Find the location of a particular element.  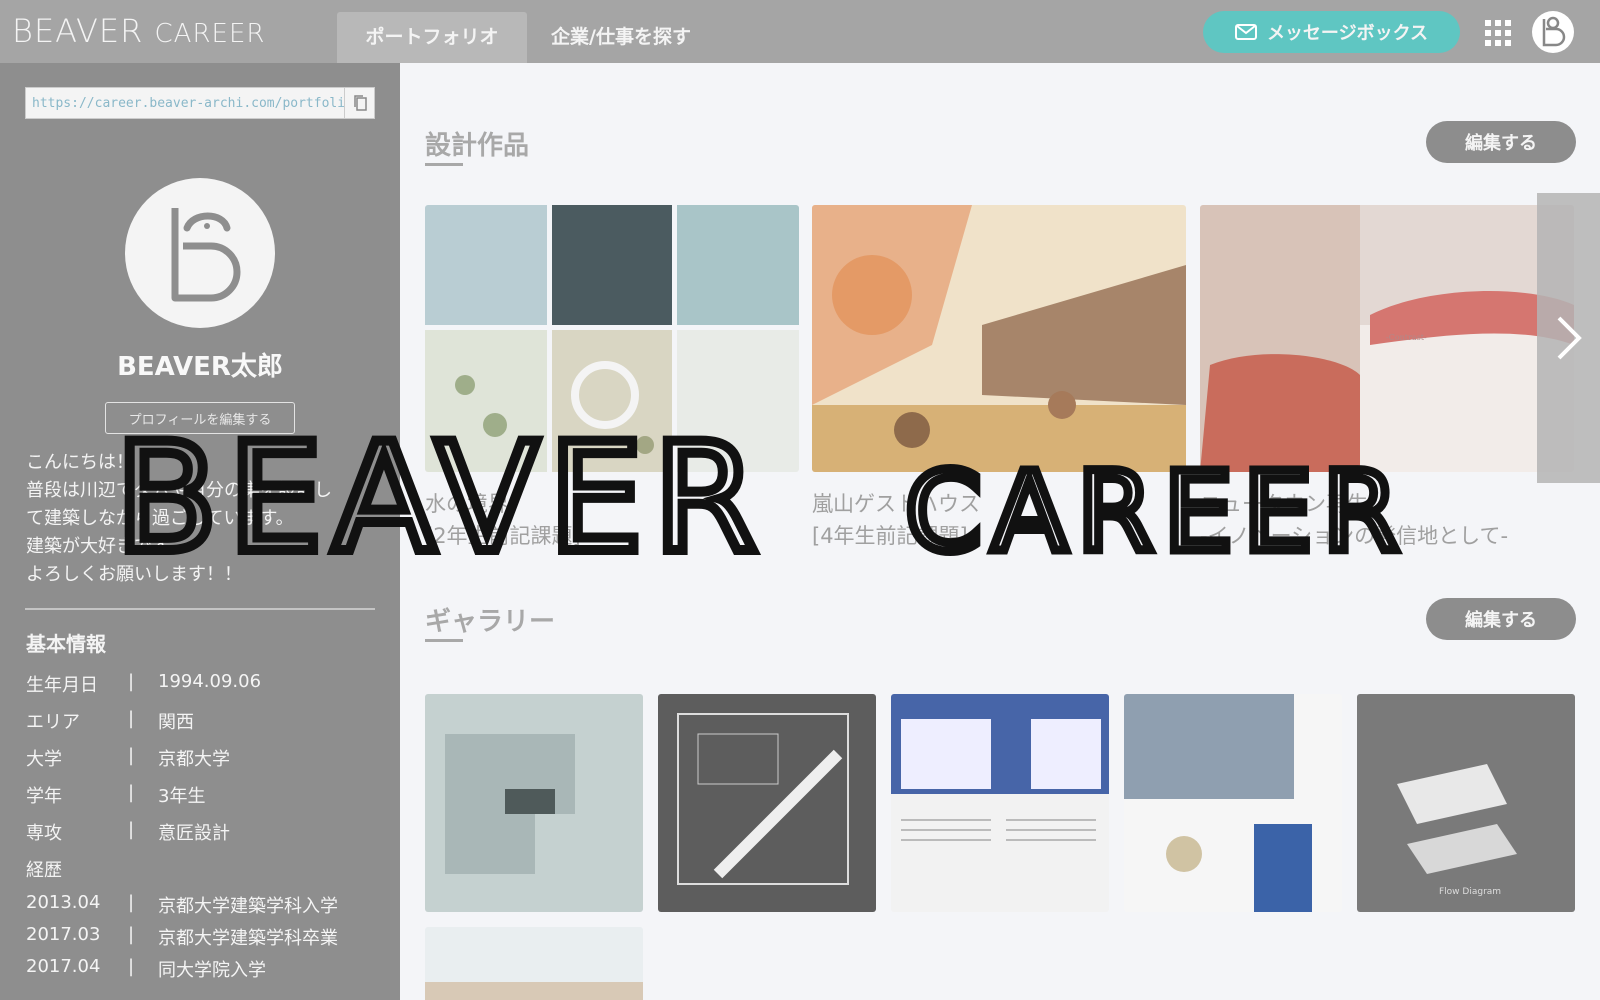

info-value: 1994.09.06 is located at coordinates (210, 681).